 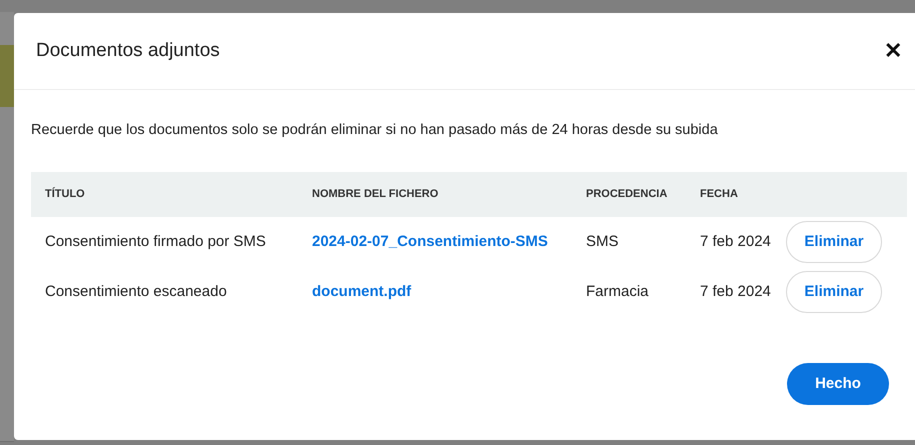 I want to click on table-cell-text: Farmacia, so click(x=618, y=292).